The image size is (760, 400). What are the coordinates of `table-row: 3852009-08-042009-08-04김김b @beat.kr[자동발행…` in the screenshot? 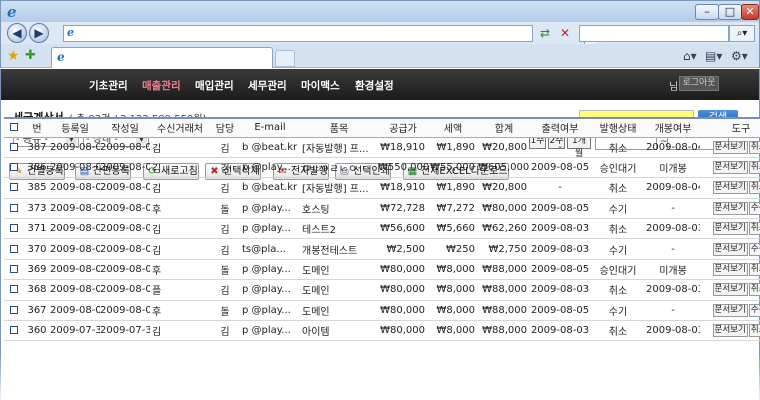 It's located at (382, 188).